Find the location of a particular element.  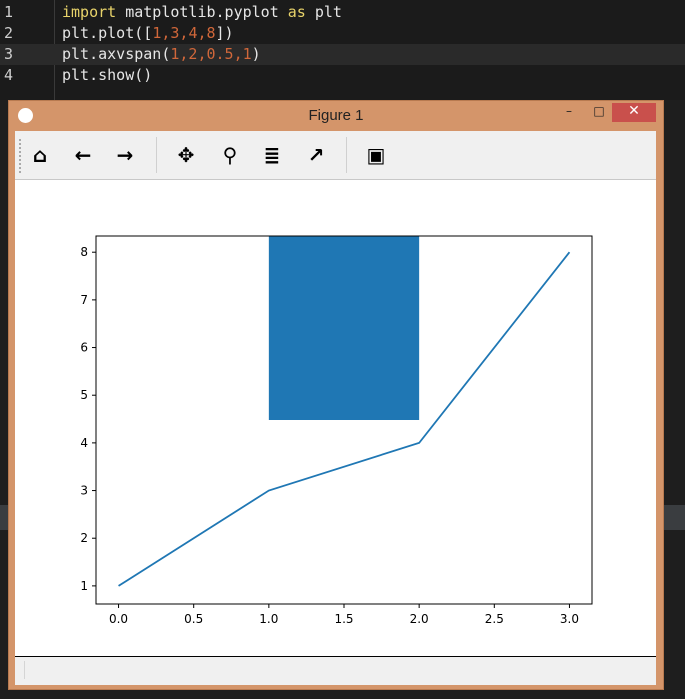

toolbar-grip is located at coordinates (21, 156).